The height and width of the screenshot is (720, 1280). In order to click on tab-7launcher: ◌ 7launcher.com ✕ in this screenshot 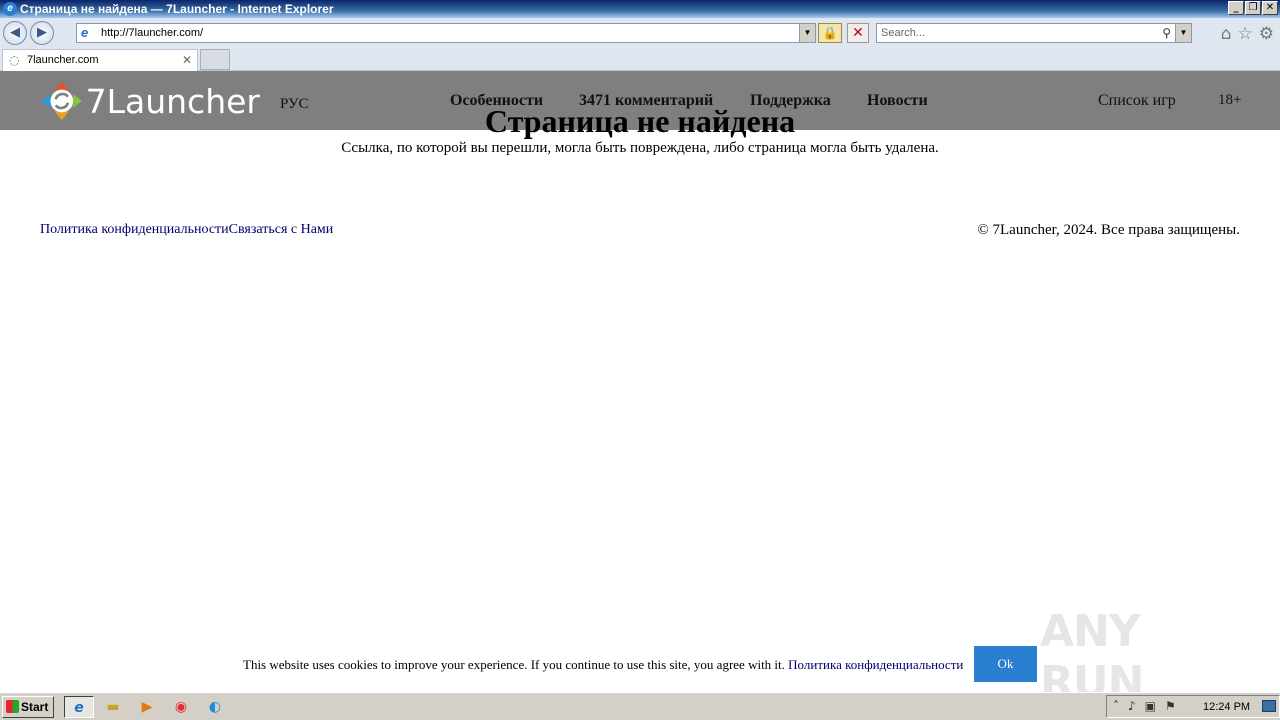, I will do `click(100, 60)`.